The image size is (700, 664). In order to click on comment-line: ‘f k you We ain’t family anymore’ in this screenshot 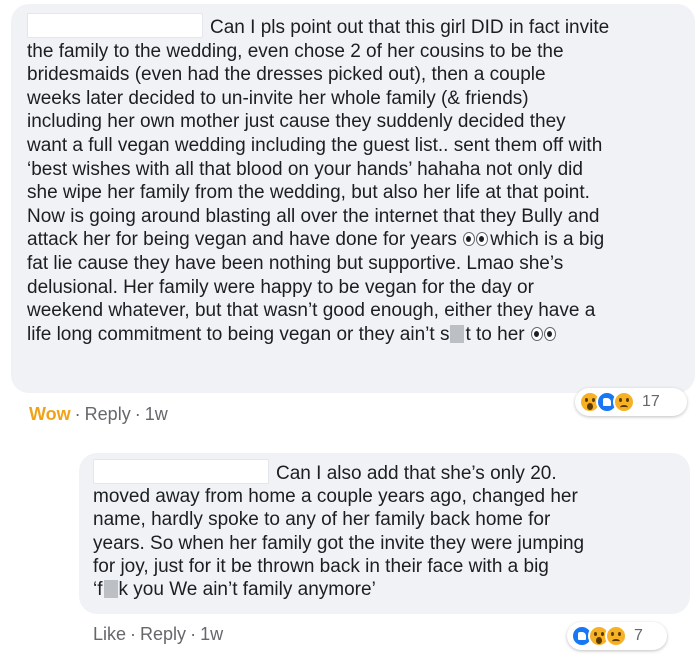, I will do `click(338, 589)`.